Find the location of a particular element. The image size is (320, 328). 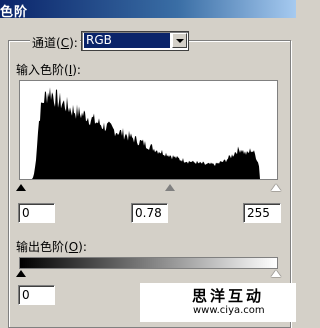

watermark-url: www.ciya.com is located at coordinates (229, 310).